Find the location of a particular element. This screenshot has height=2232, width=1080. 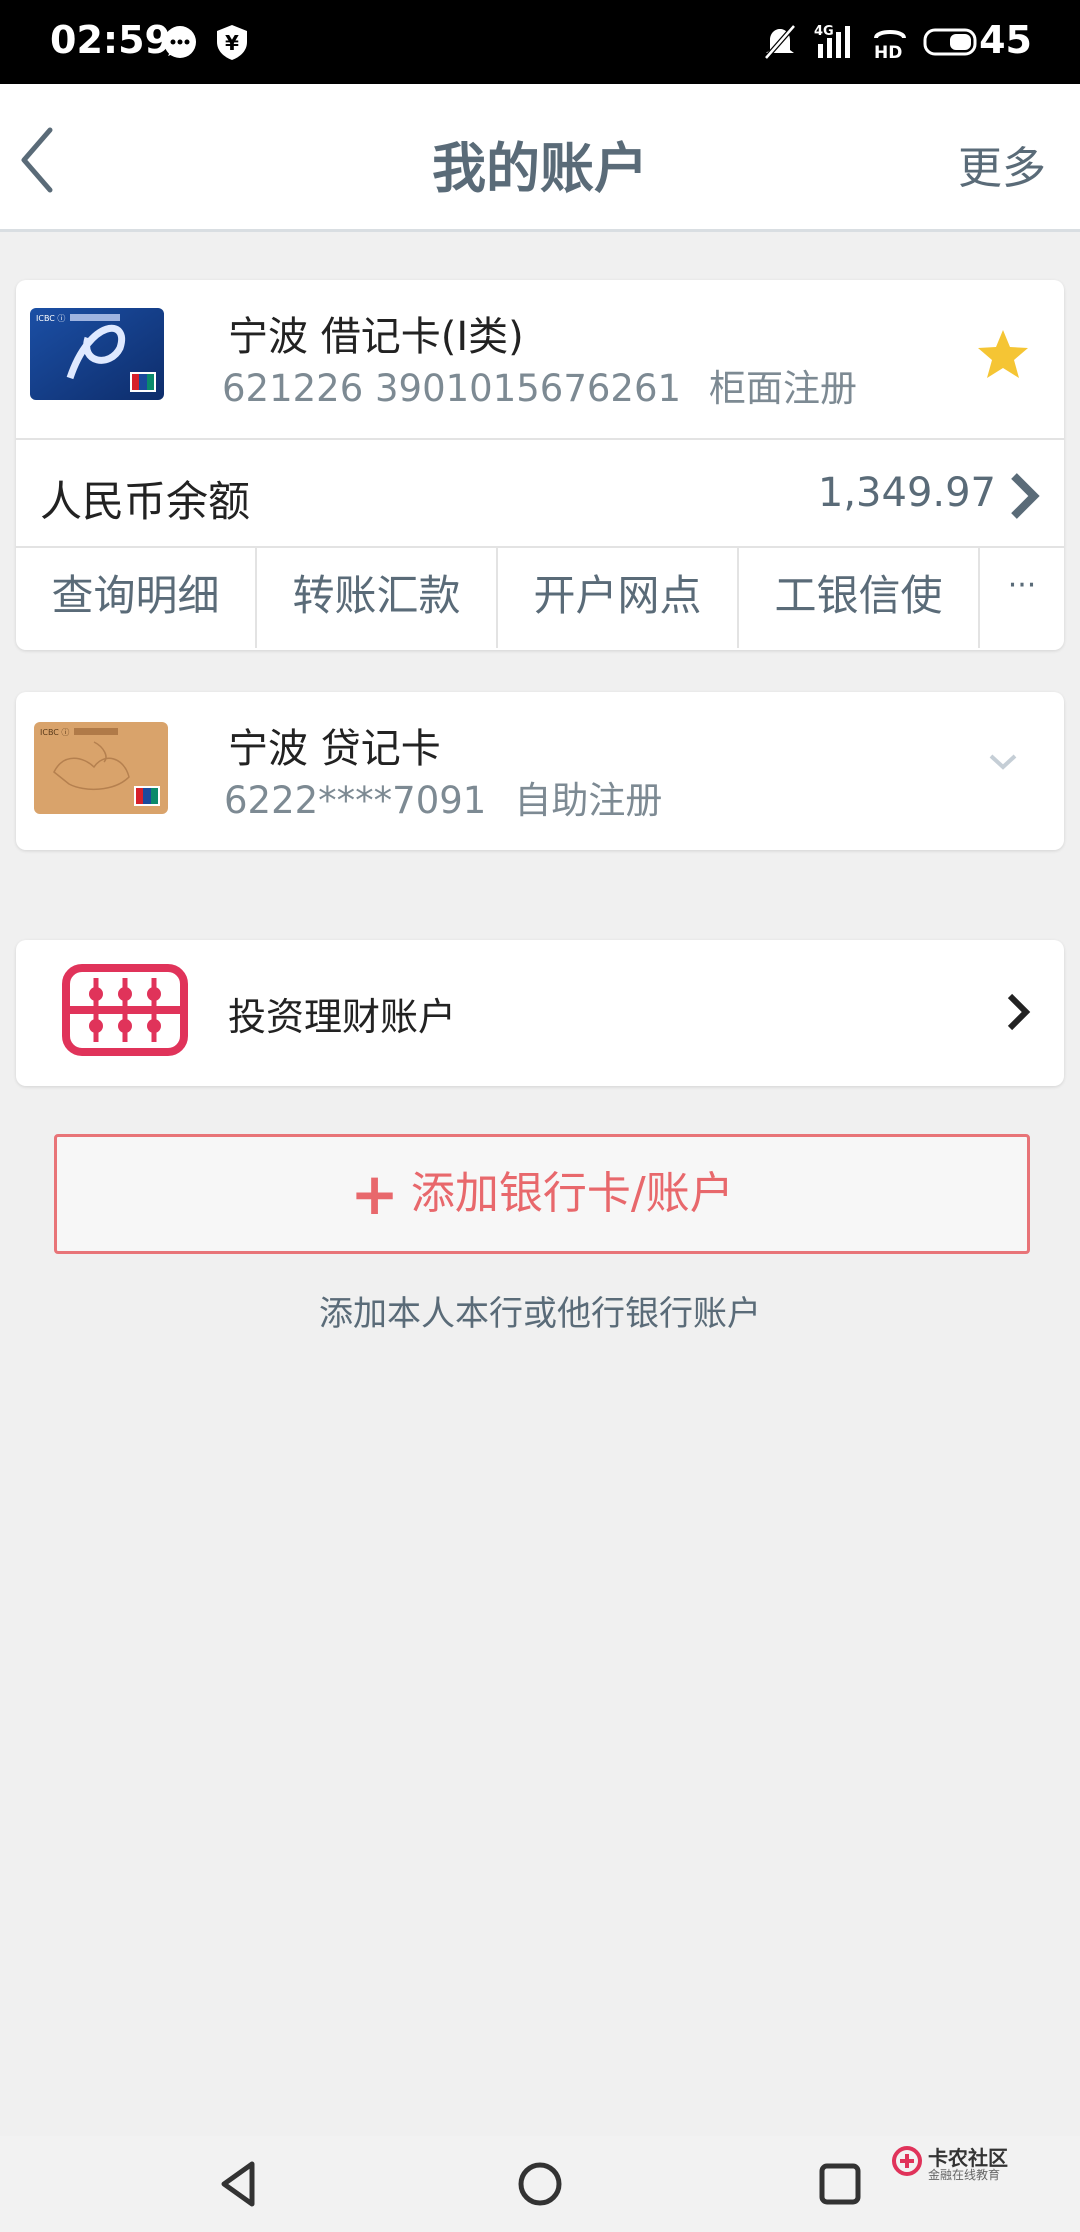

nav-recents-icon is located at coordinates (840, 2184).